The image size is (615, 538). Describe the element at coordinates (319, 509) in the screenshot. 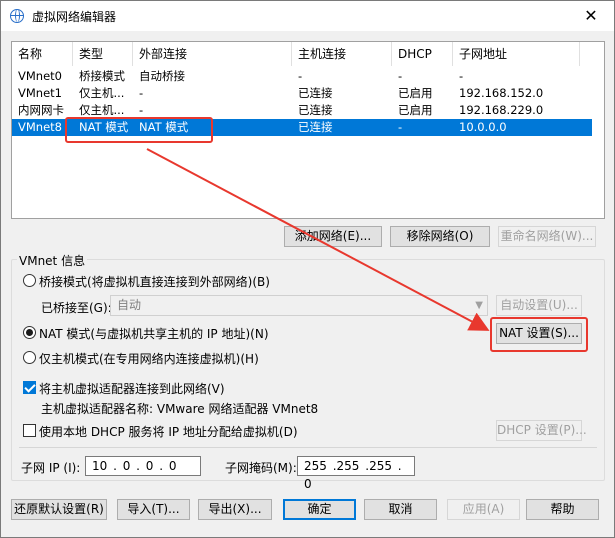

I see `ok-button: 确定` at that location.